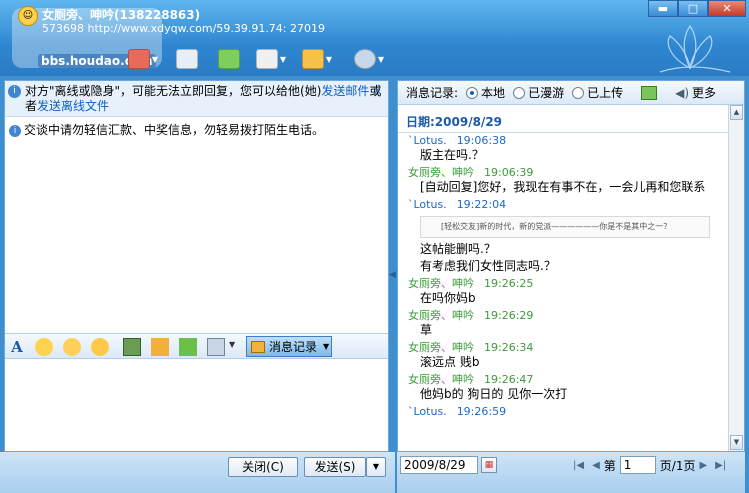  Describe the element at coordinates (736, 112) in the screenshot. I see `scroll-up-icon: ▲` at that location.